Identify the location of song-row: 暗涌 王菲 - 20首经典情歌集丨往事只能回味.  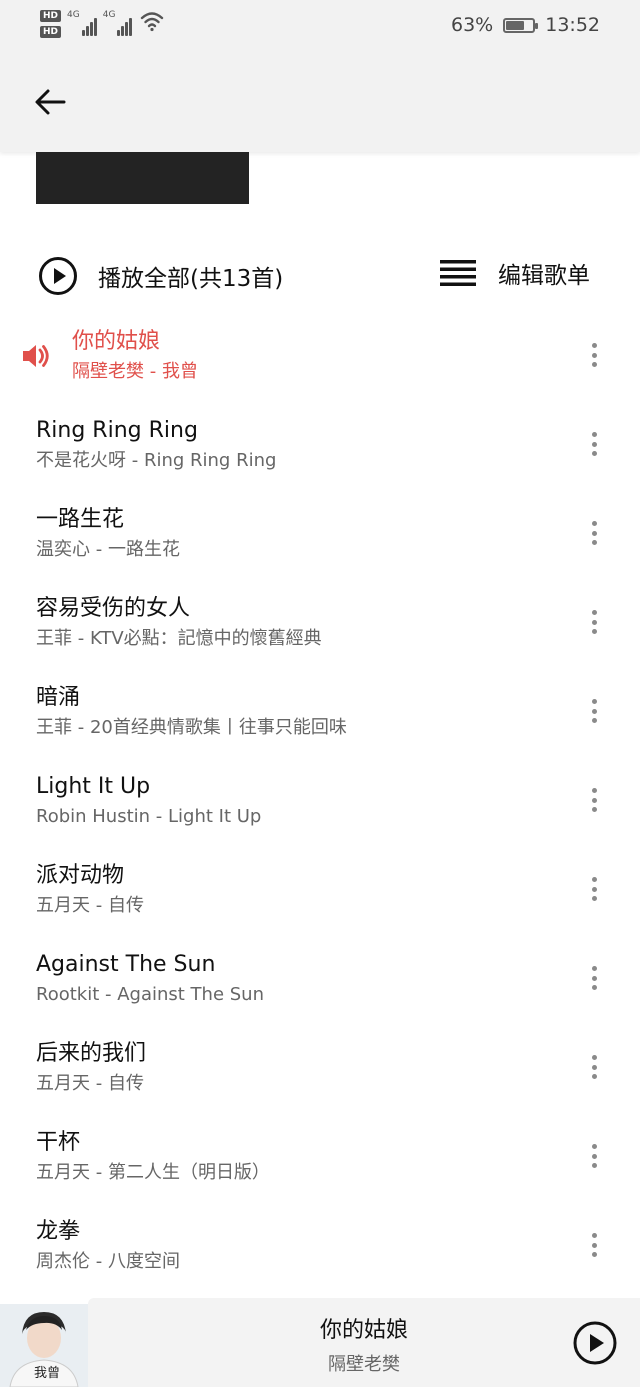
(320, 718).